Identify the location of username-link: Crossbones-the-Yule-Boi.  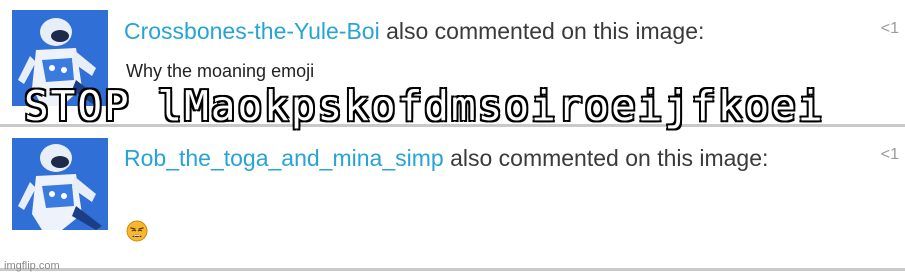
(252, 31).